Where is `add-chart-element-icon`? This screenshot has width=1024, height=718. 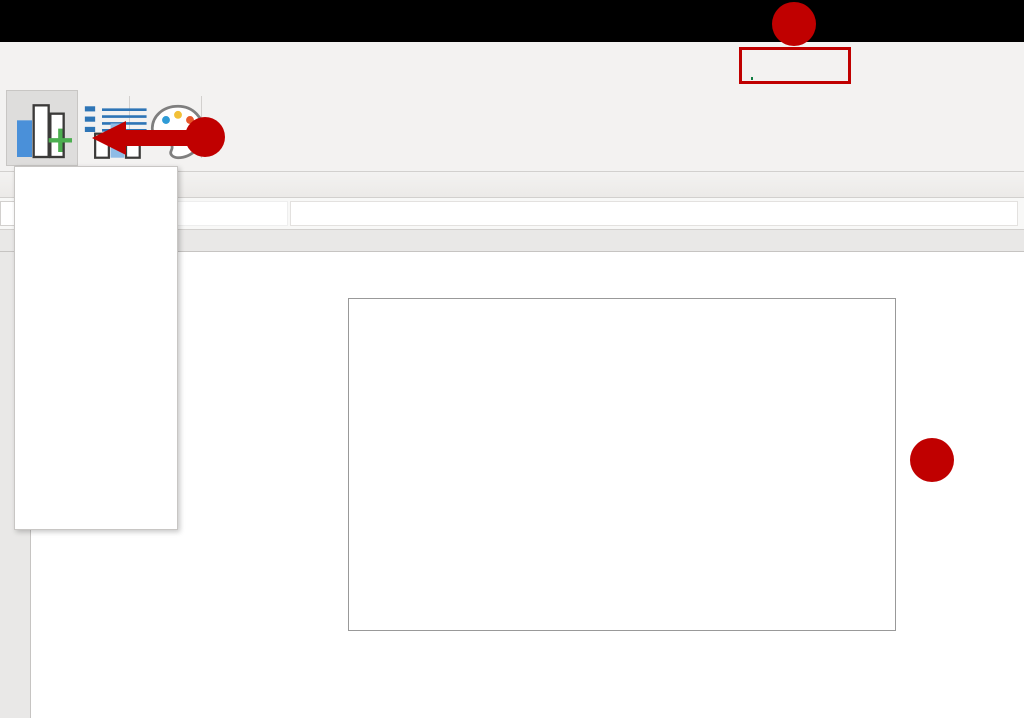
add-chart-element-icon is located at coordinates (42, 128).